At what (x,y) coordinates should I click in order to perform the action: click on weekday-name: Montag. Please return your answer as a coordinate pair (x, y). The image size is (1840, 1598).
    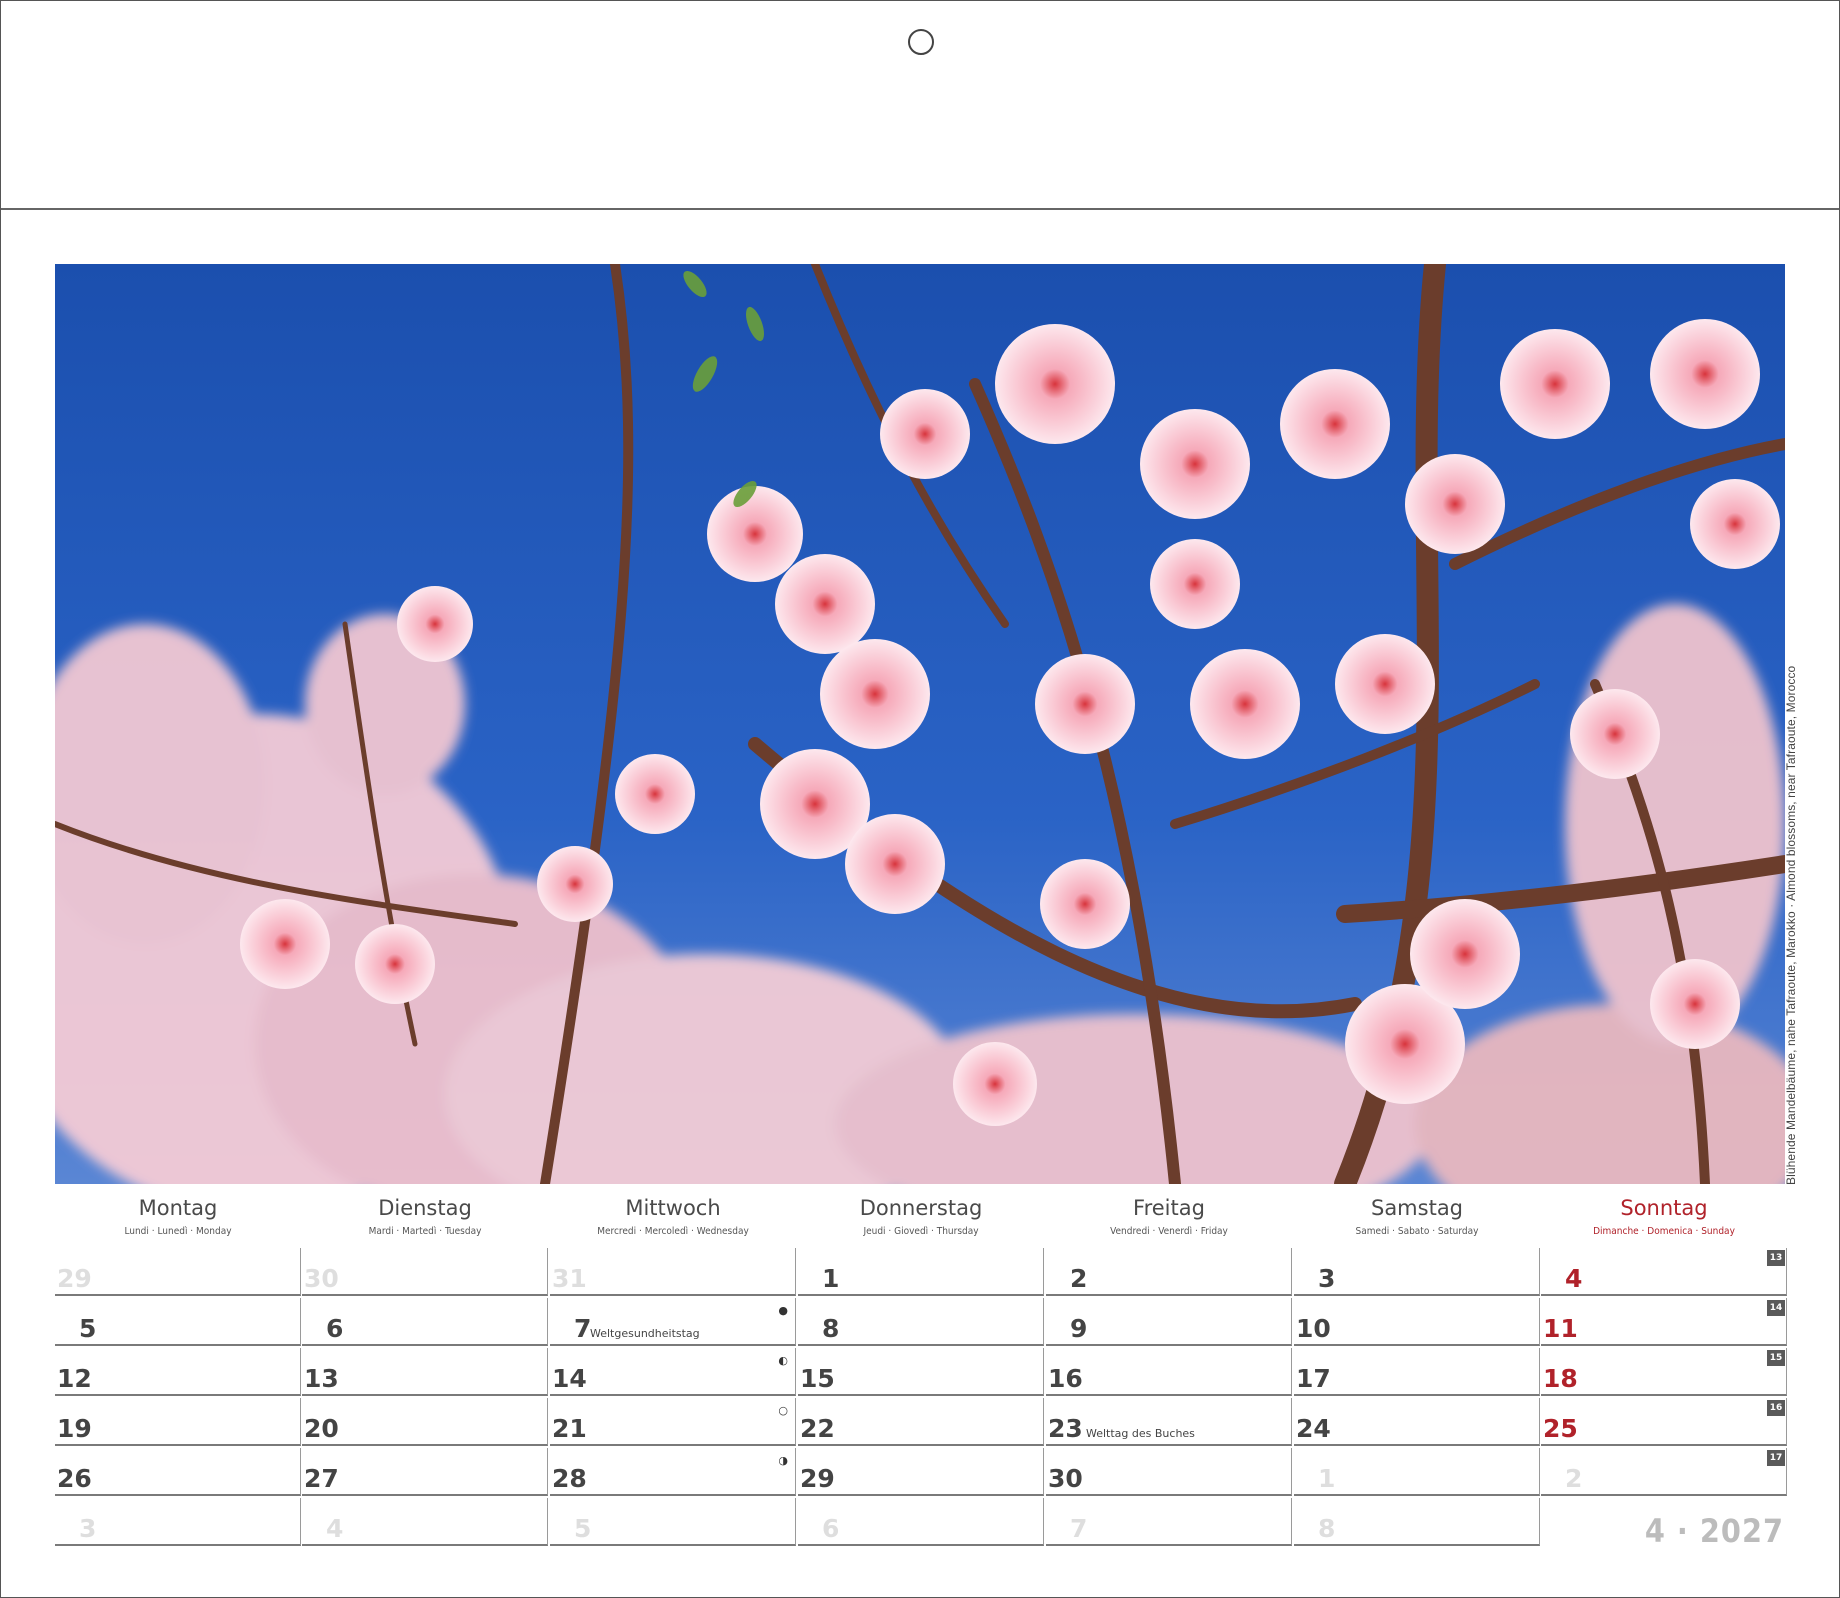
    Looking at the image, I should click on (178, 1208).